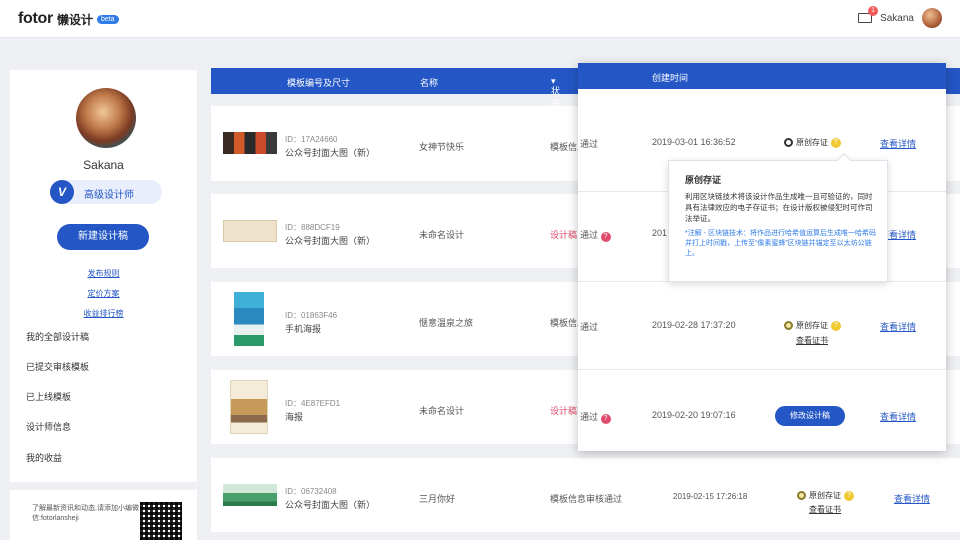 This screenshot has height=540, width=960. I want to click on menu-designer-info: 设计师信息, so click(48, 426).